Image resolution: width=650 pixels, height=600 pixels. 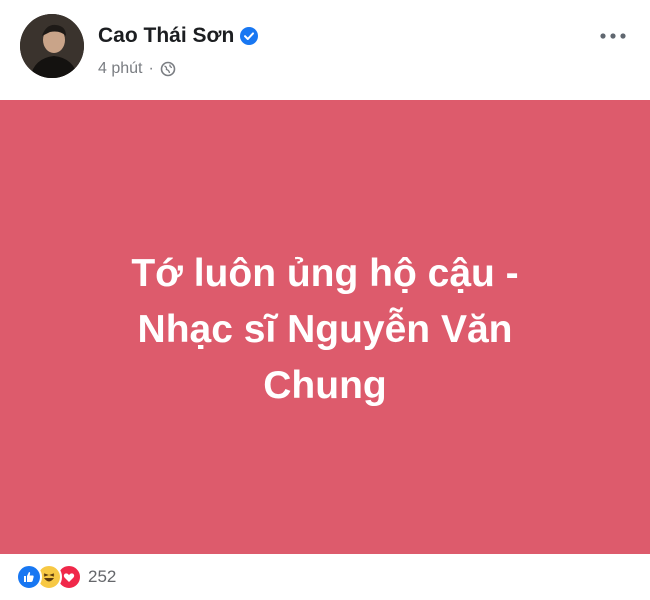 What do you see at coordinates (102, 577) in the screenshot?
I see `reaction-count: 252` at bounding box center [102, 577].